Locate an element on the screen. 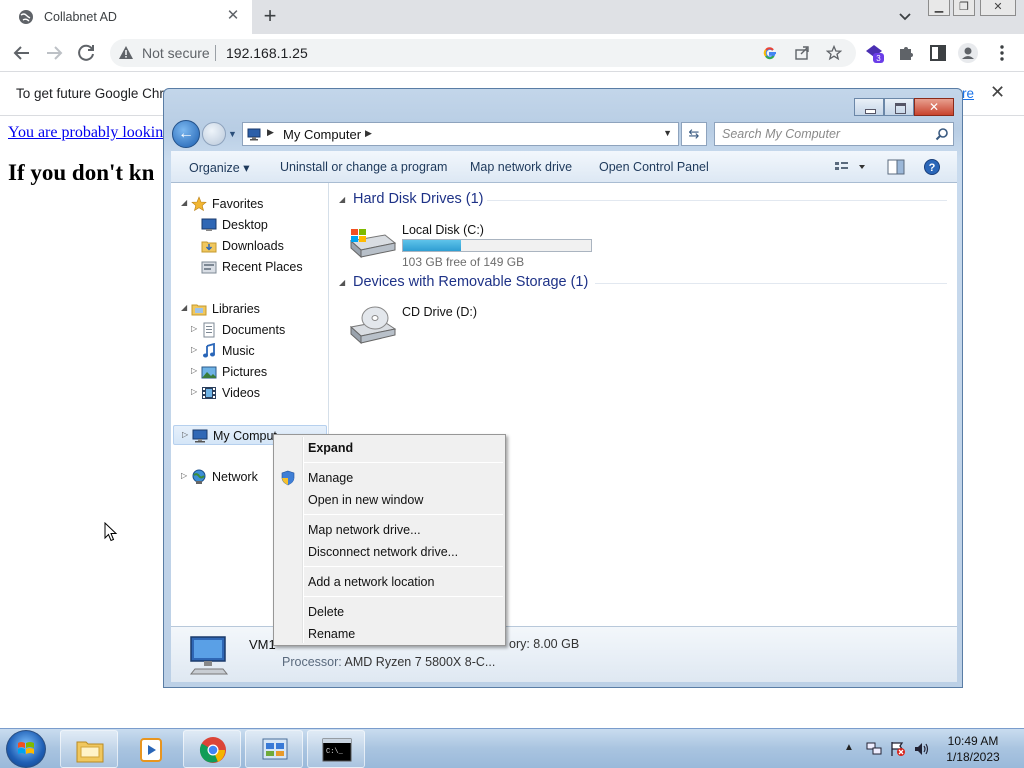  view-options-icon is located at coordinates (851, 167).